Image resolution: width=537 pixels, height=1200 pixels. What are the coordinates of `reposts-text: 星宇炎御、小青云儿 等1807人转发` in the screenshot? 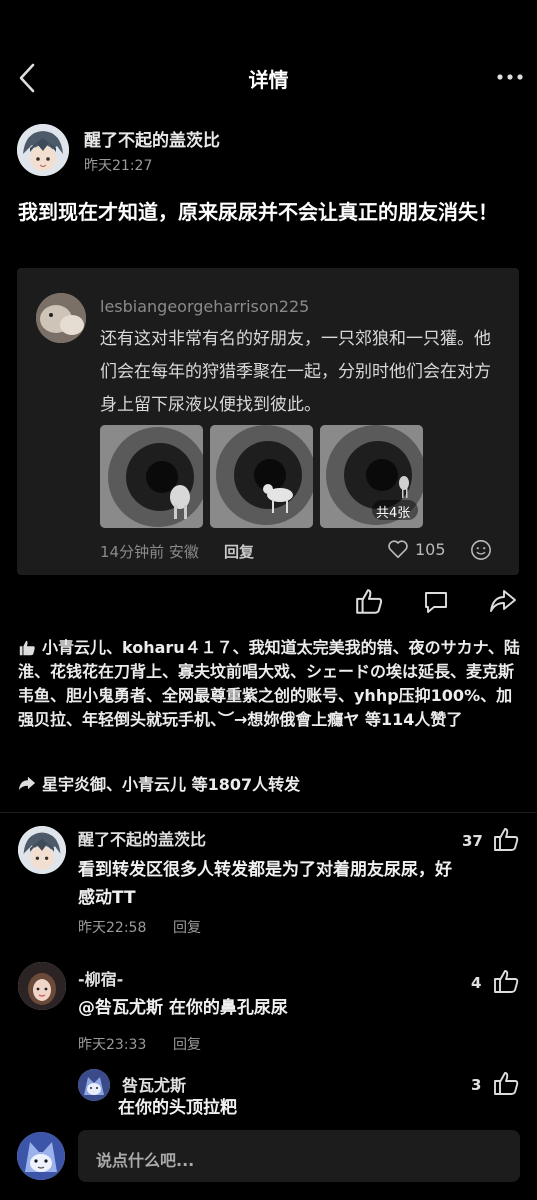 It's located at (171, 783).